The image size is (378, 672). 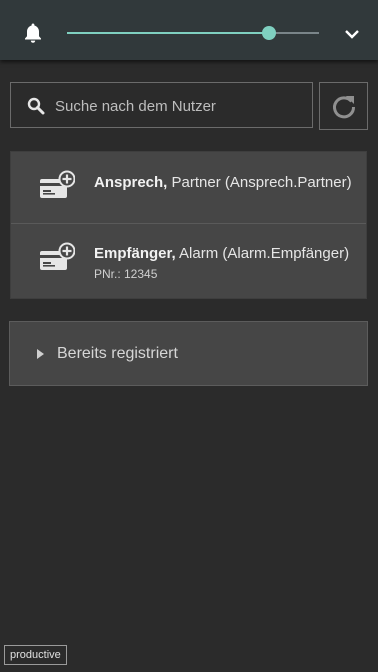 What do you see at coordinates (262, 253) in the screenshot?
I see `user-details: Alarm (Alarm.Empfänger)` at bounding box center [262, 253].